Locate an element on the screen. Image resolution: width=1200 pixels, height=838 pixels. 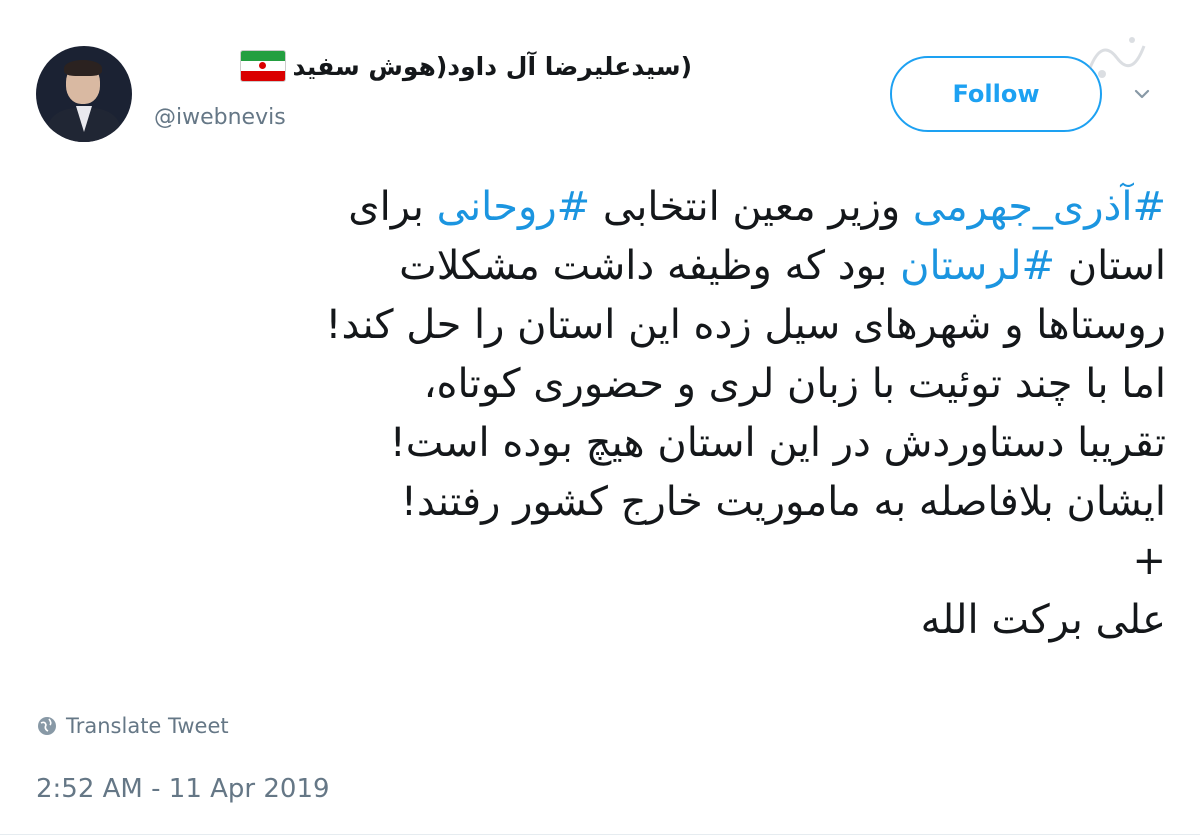
tweet-line: استان #لرستان بود که وظیفه داشت مشکلات is located at coordinates (616, 266).